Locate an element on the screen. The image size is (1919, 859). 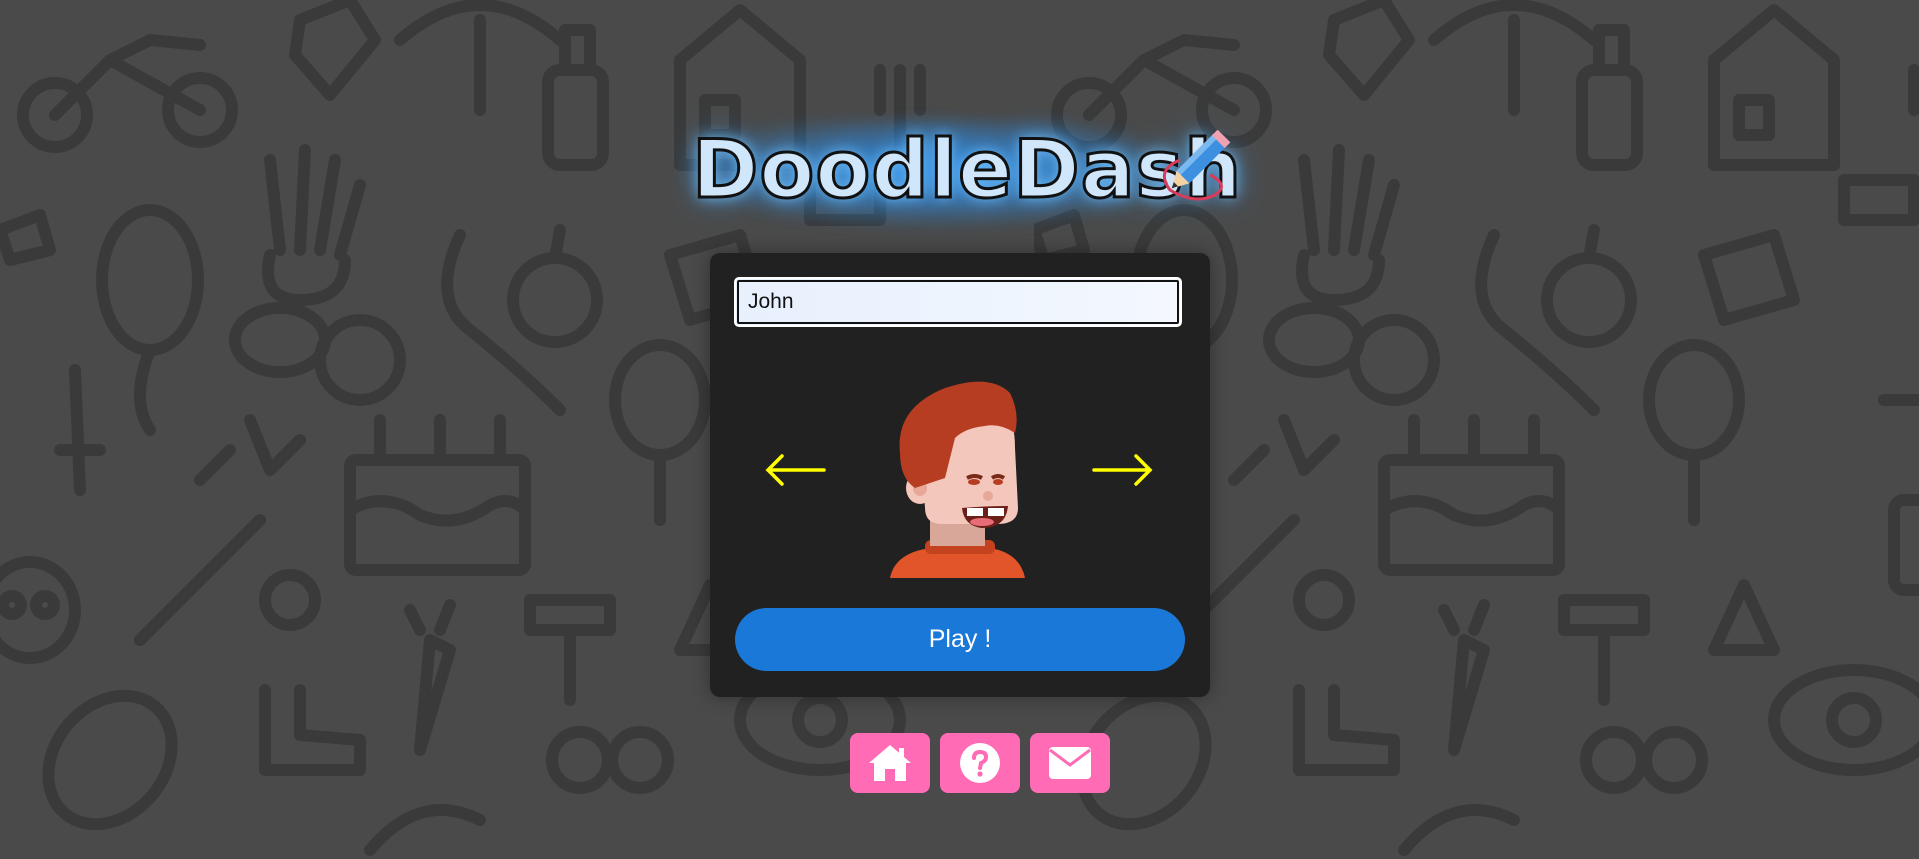
arrow-left-icon is located at coordinates (795, 470).